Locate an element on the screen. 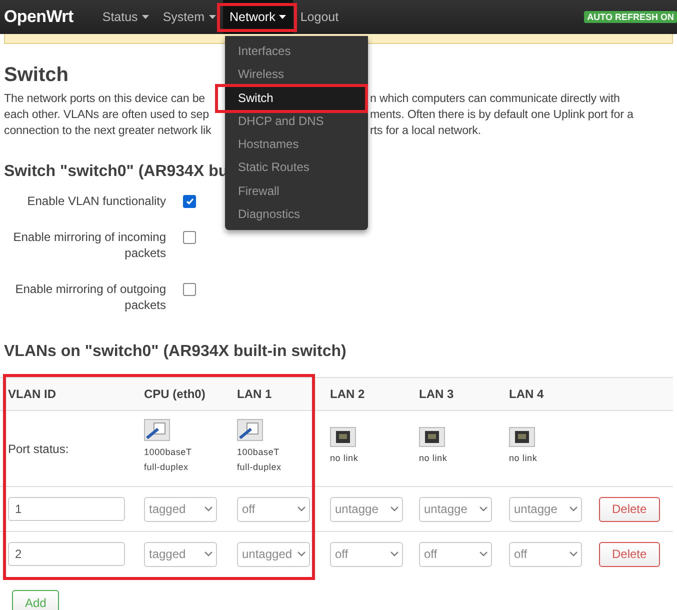 The height and width of the screenshot is (610, 677). description-text: n which computers can communicate directly with is located at coordinates (495, 99).